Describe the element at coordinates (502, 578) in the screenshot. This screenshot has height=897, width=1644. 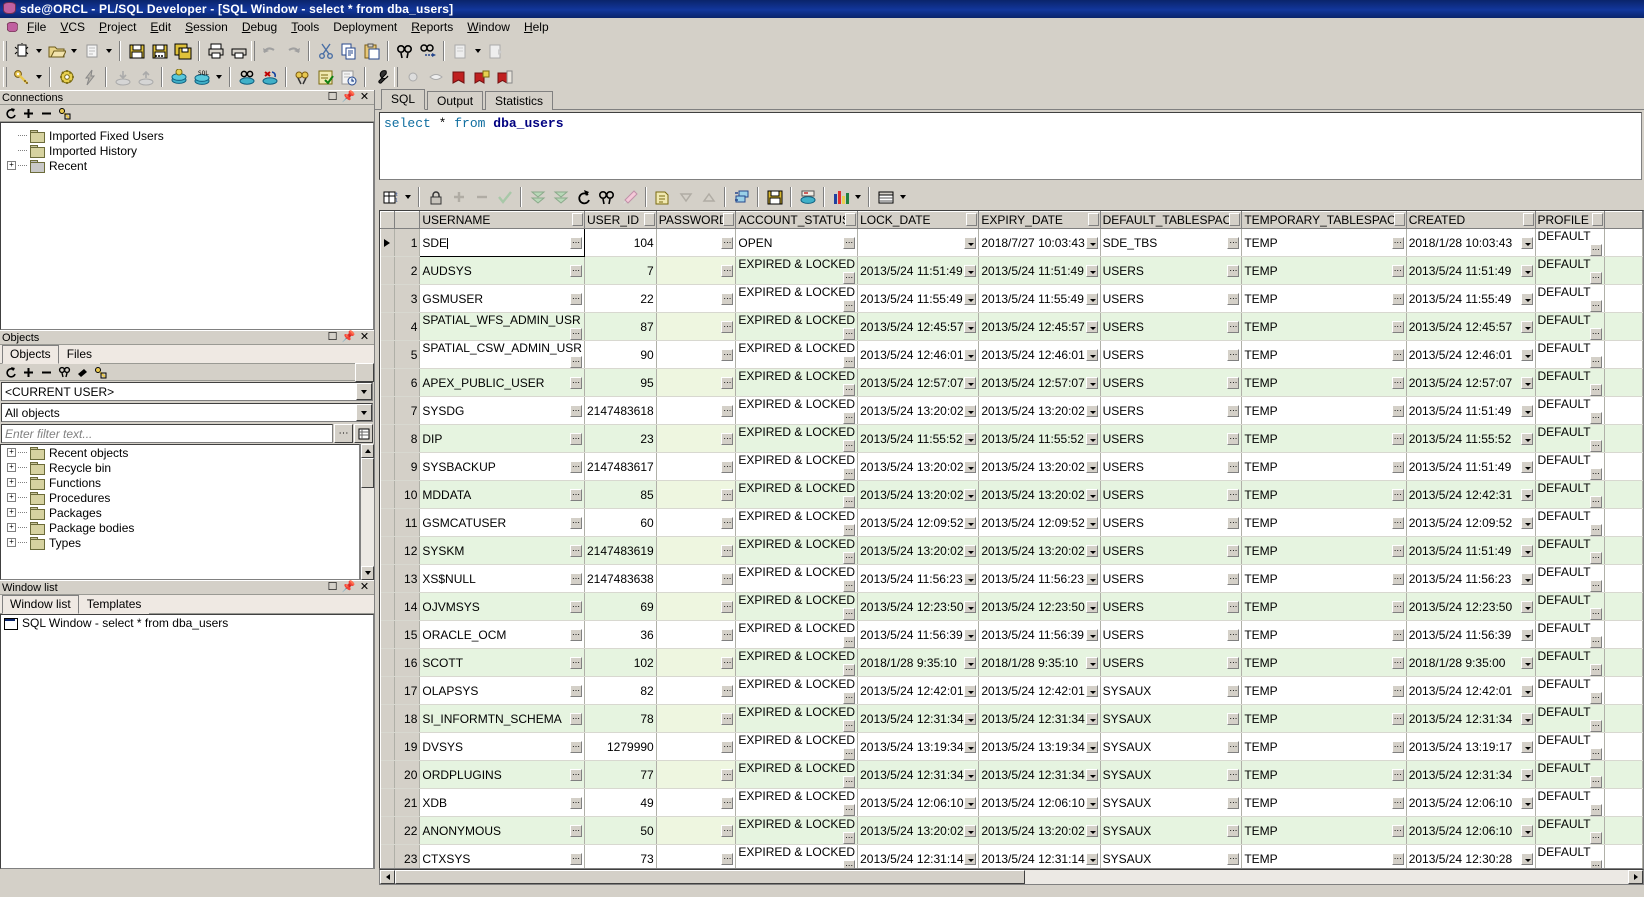
I see `cell-username: XS$NULL ⋯` at that location.